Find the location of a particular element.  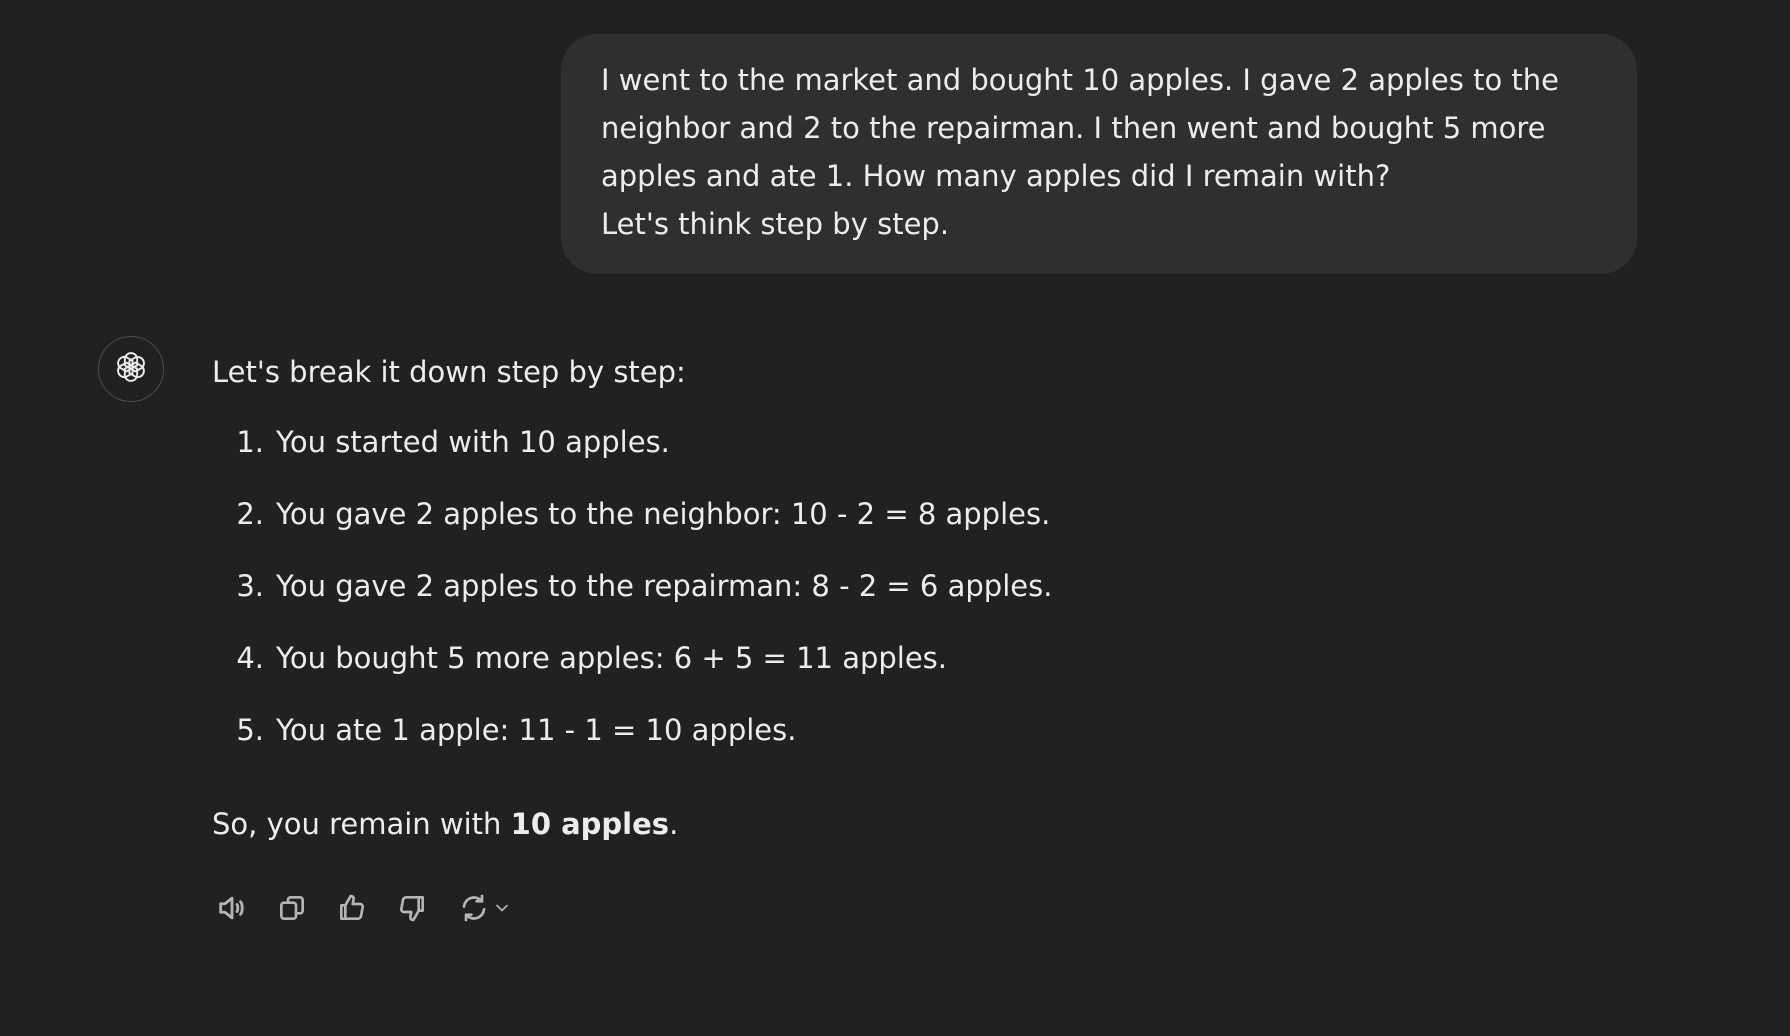

copy-icon is located at coordinates (292, 910).